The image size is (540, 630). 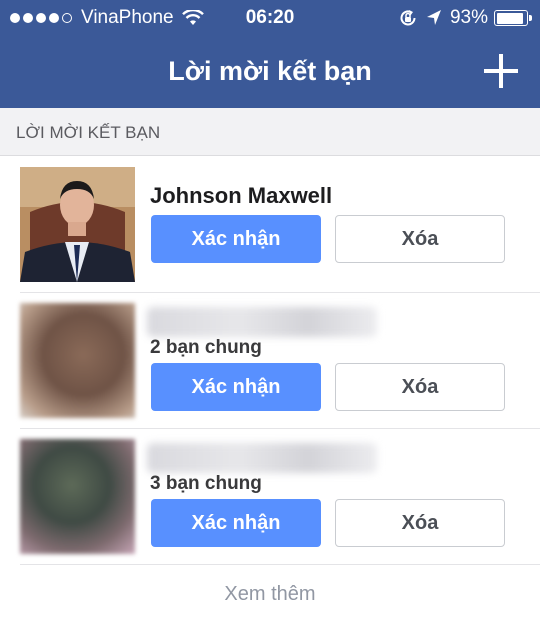 I want to click on section-header: LỜI MỜI KẾT BẠN, so click(x=270, y=132).